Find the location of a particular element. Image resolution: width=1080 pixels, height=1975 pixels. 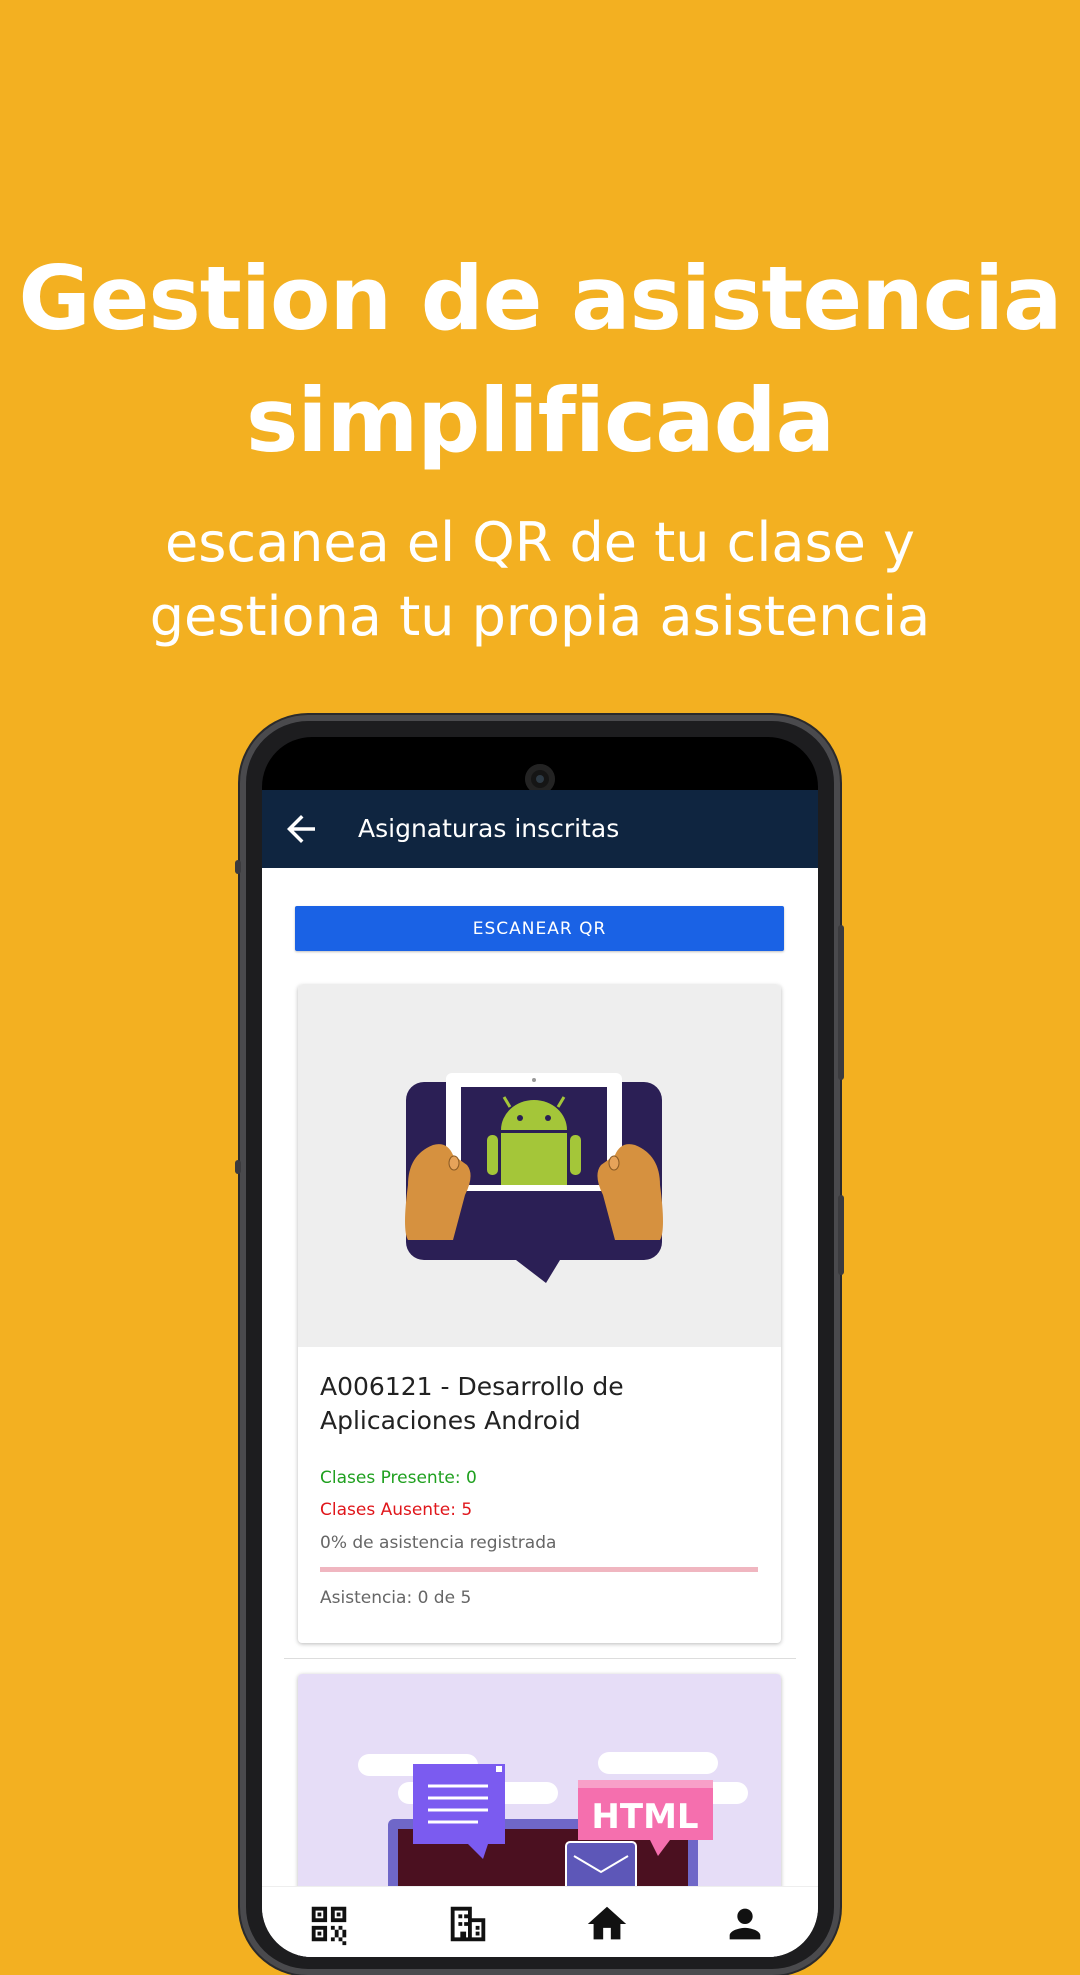

attendance-progress-bar is located at coordinates (539, 1569).